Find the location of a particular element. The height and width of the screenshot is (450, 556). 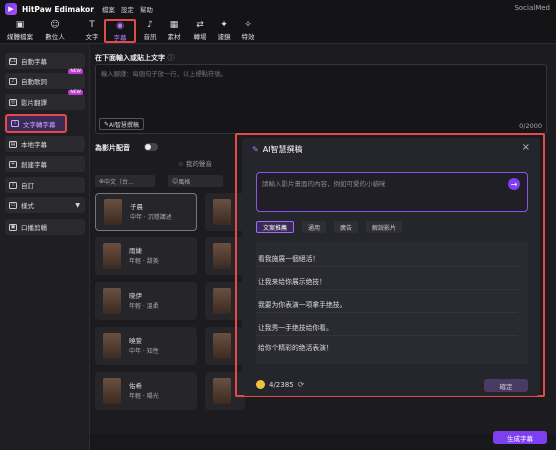

tool-effects: ✧ 特效 is located at coordinates (248, 31).